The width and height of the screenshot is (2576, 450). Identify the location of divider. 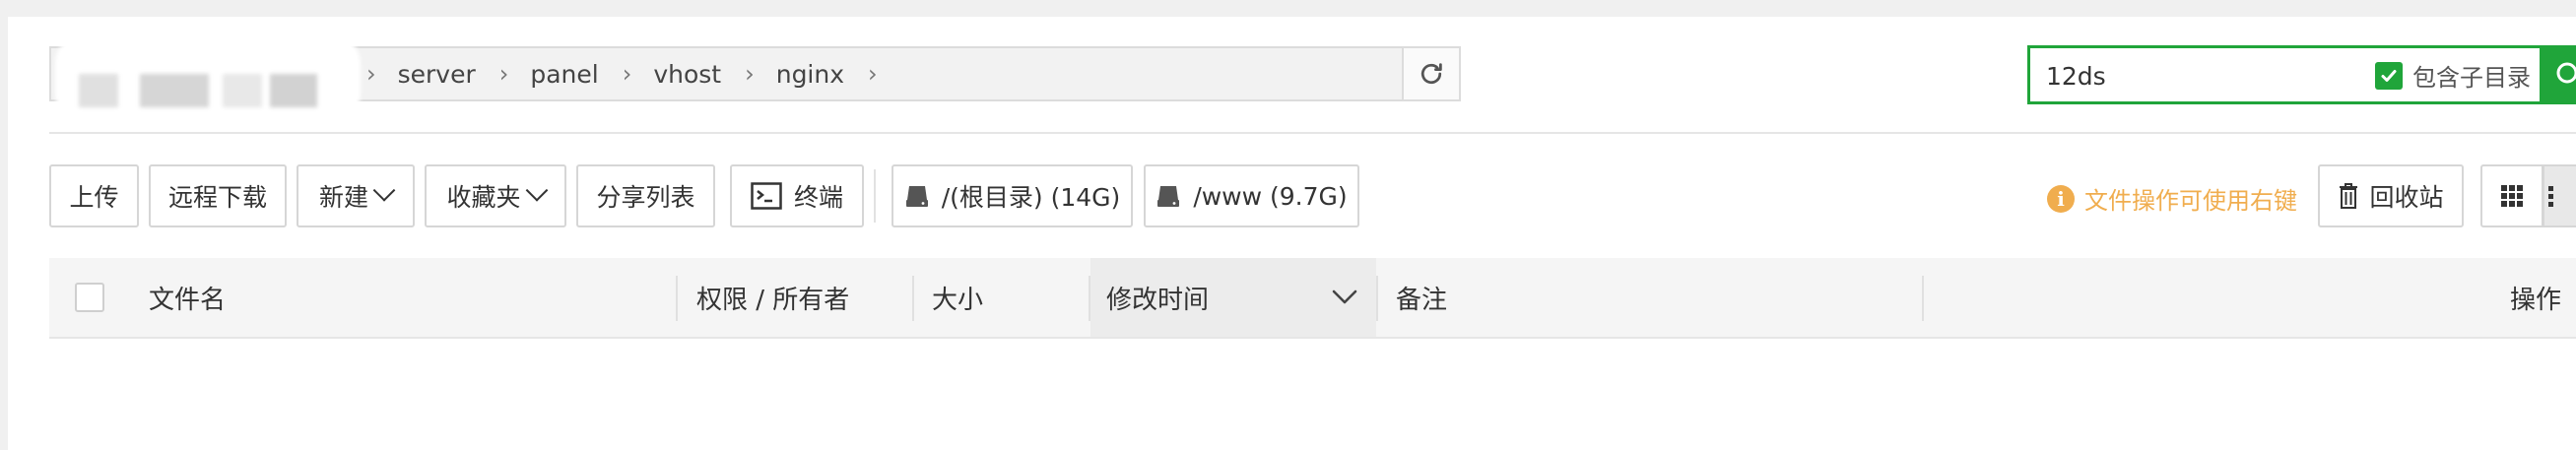
(1312, 133).